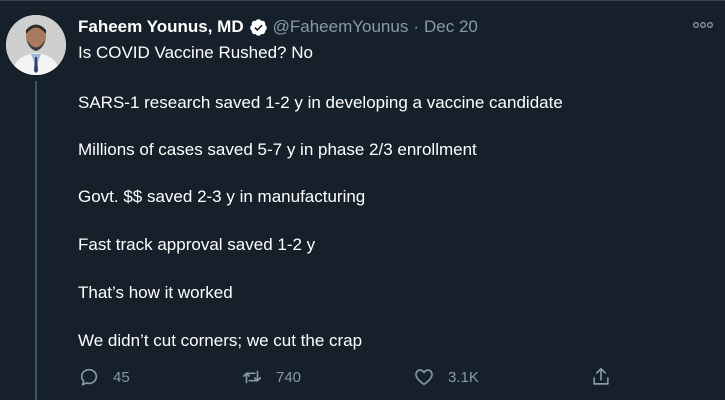 This screenshot has height=400, width=725. Describe the element at coordinates (155, 292) in the screenshot. I see `tweet-line: That’s how it worked` at that location.